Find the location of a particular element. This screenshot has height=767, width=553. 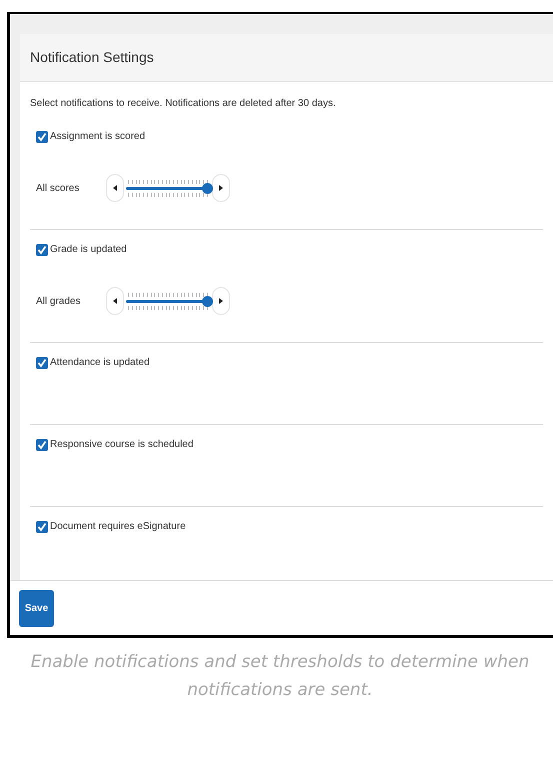

caption-text: Enable notifications and set thresholds to determine when notifications are sent. is located at coordinates (280, 676).